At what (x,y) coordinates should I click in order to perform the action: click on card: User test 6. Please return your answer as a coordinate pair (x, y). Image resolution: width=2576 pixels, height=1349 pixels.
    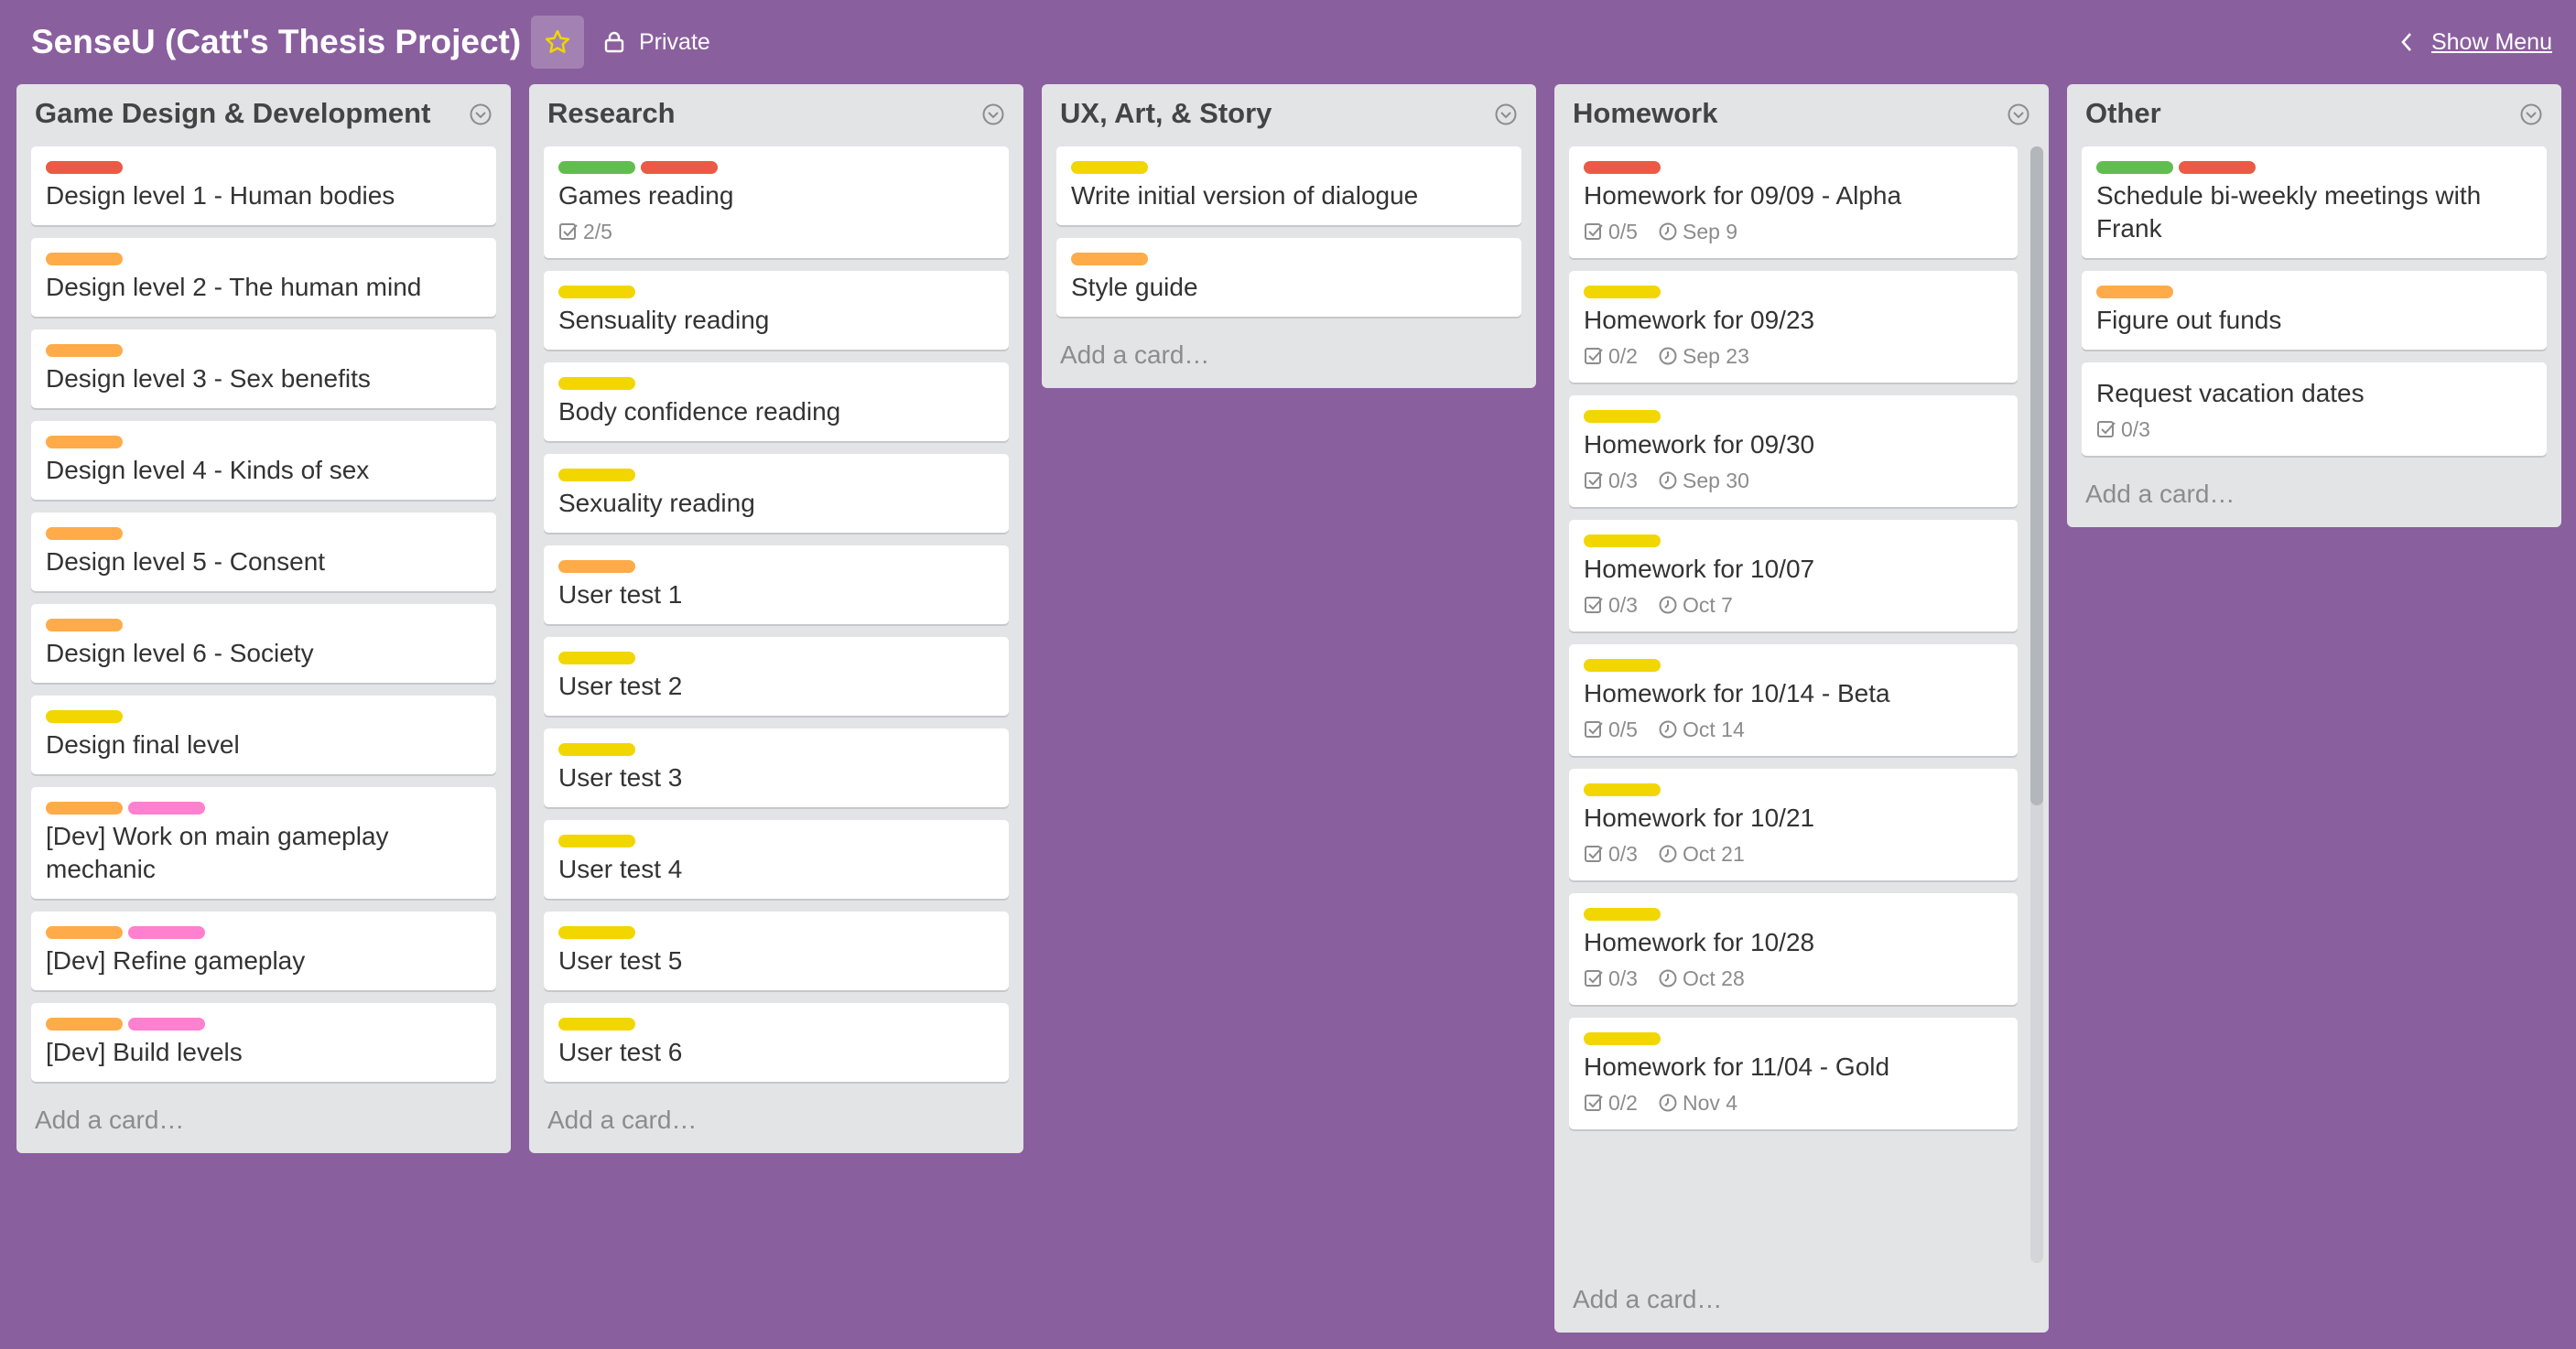
    Looking at the image, I should click on (777, 1042).